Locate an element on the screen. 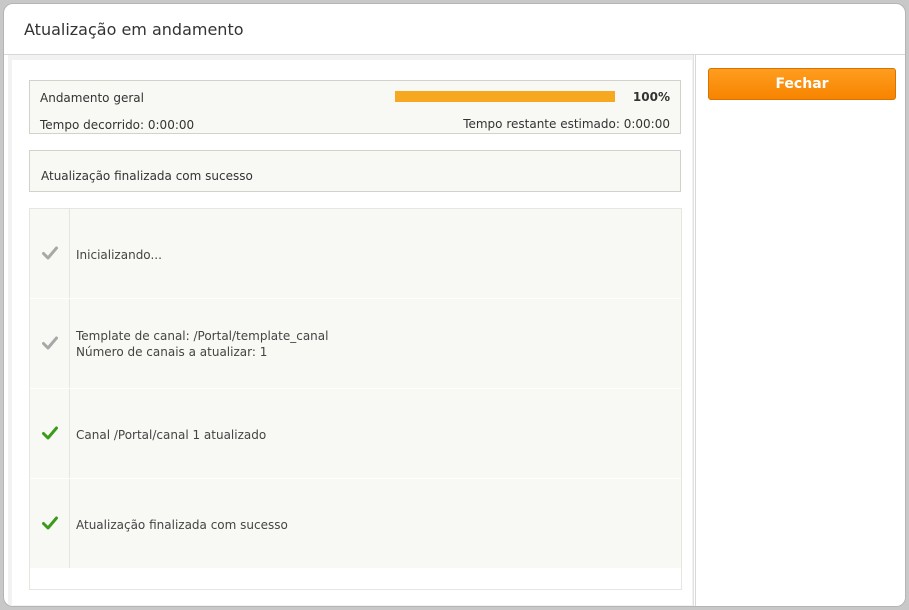 This screenshot has height=610, width=909. dialog-header: Atualização em andamento is located at coordinates (454, 29).